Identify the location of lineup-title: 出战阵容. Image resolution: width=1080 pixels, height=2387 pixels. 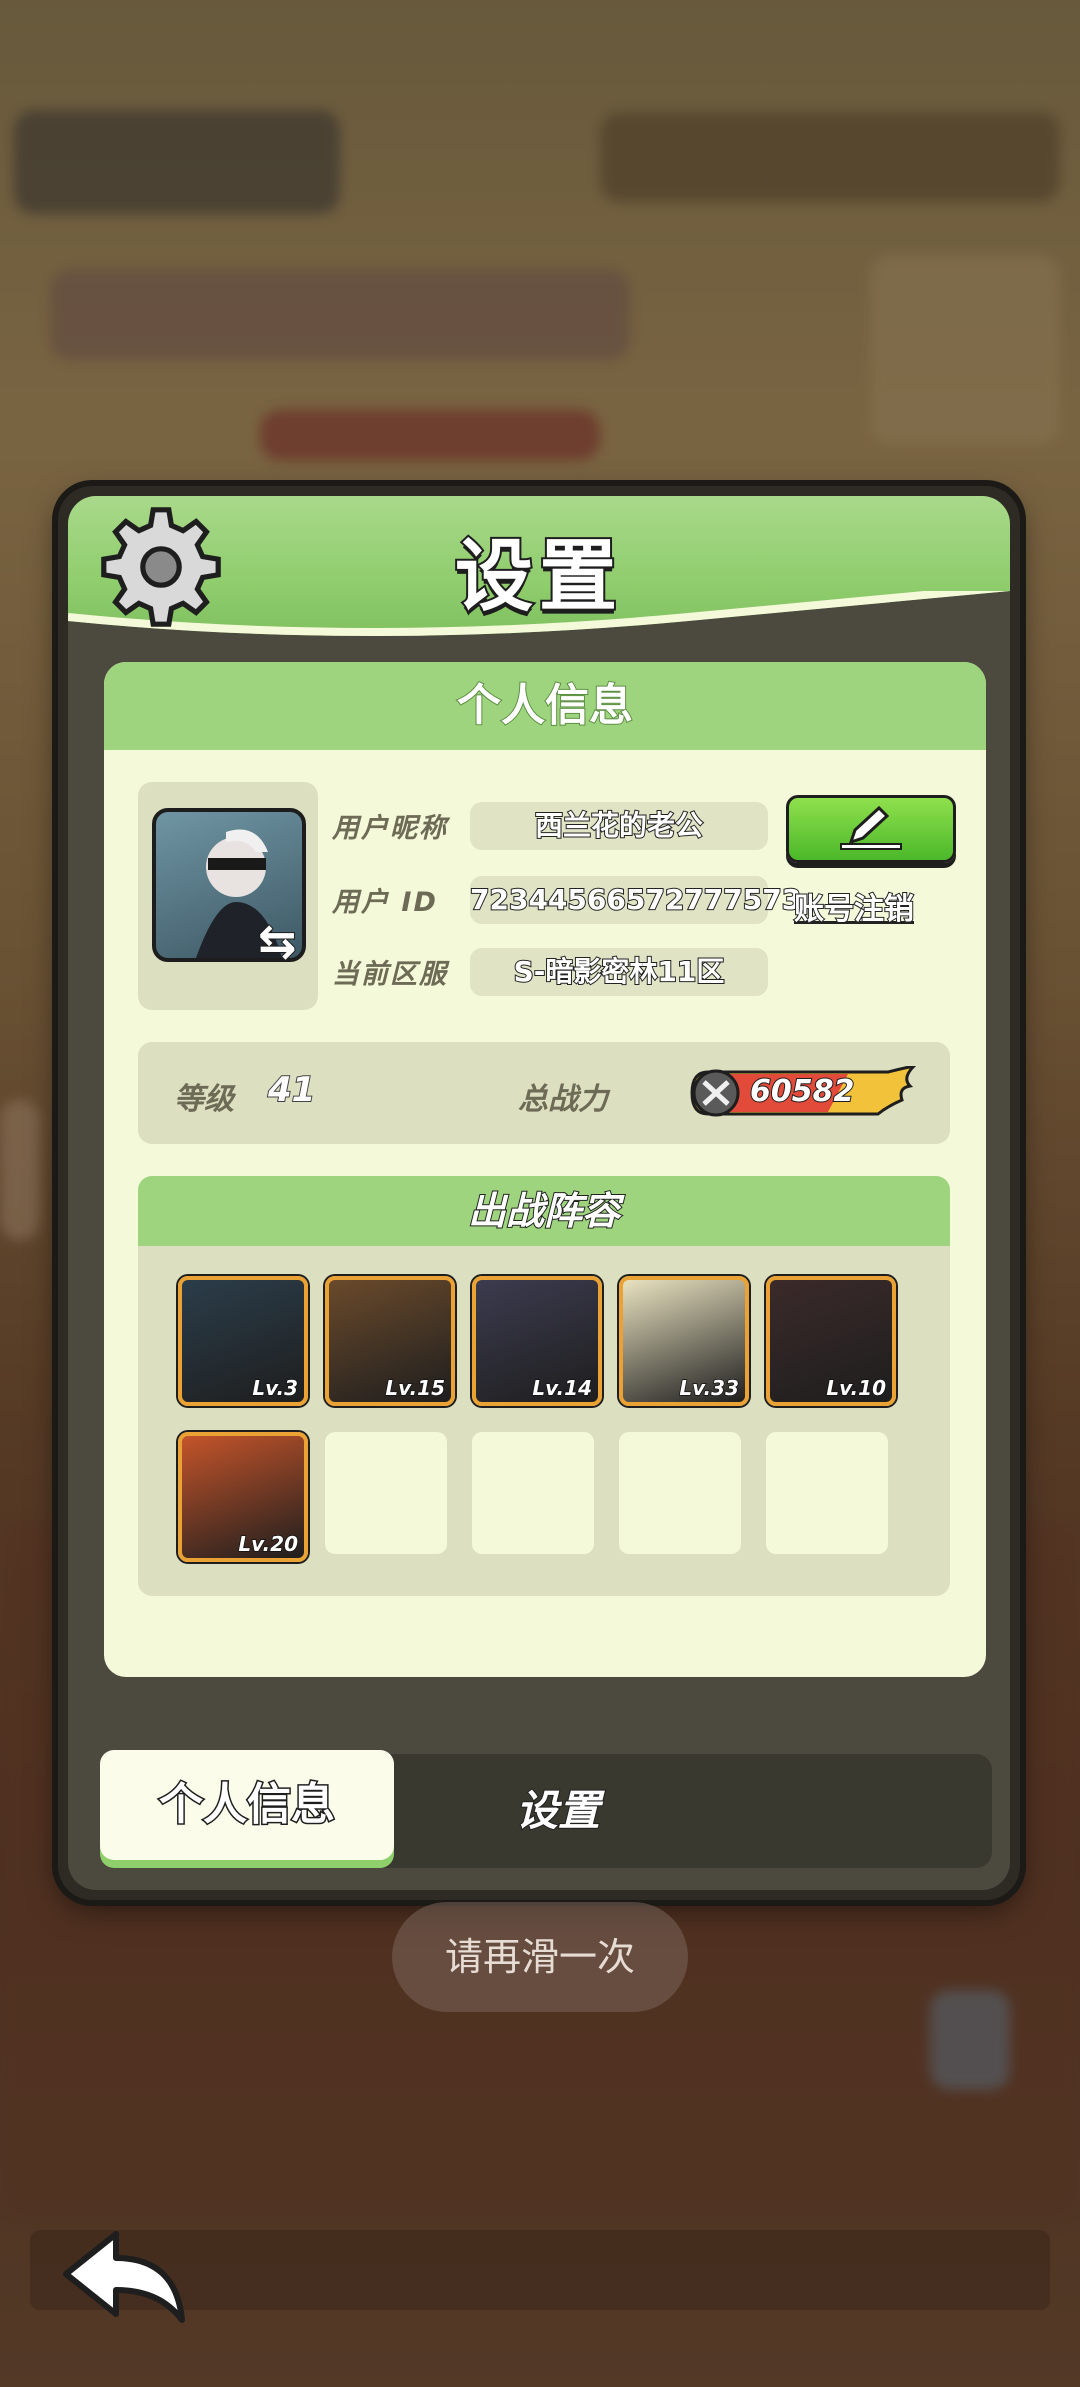
(544, 1211).